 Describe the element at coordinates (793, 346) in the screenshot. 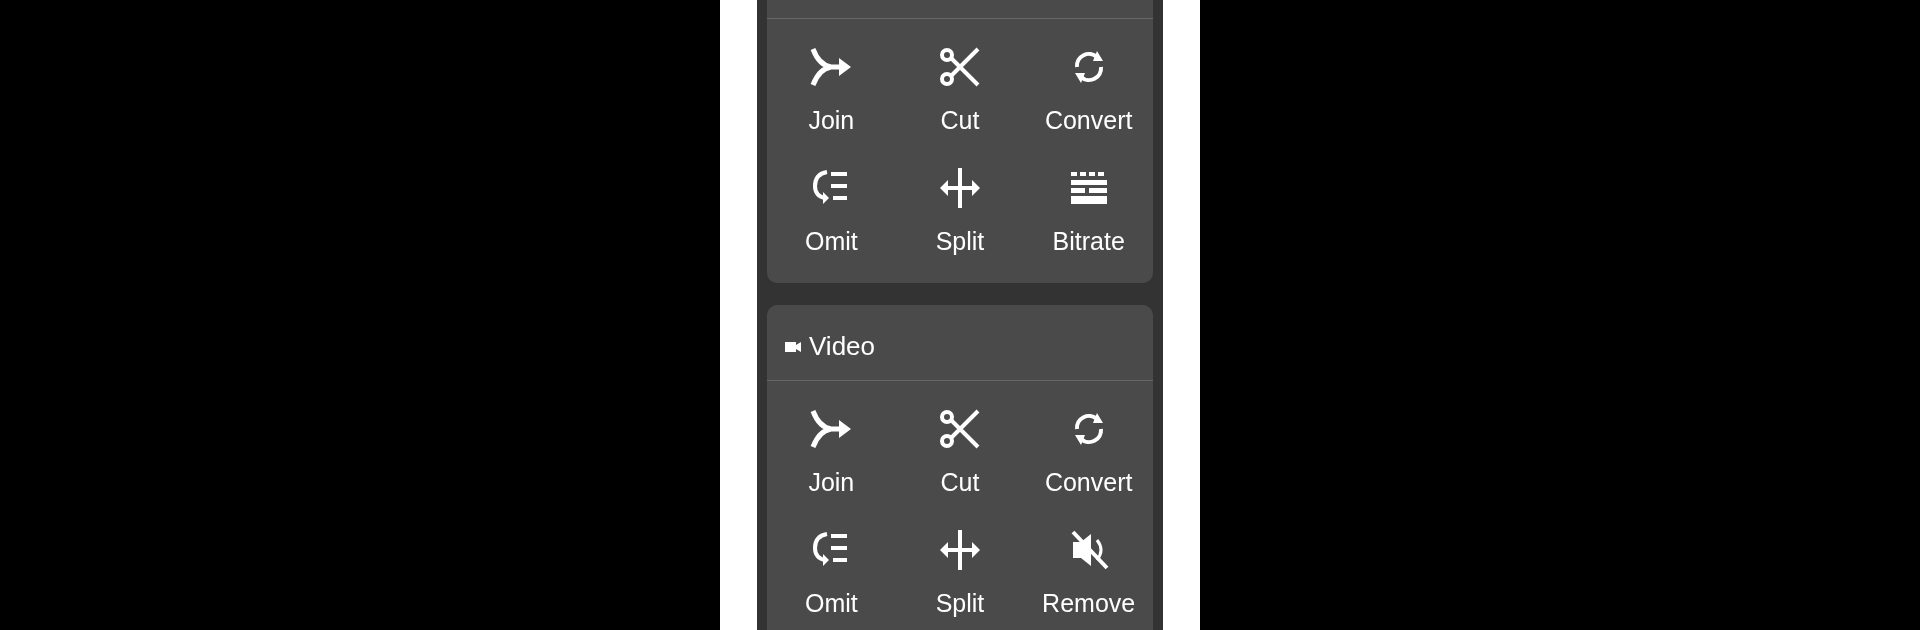

I see `video-camera-icon` at that location.